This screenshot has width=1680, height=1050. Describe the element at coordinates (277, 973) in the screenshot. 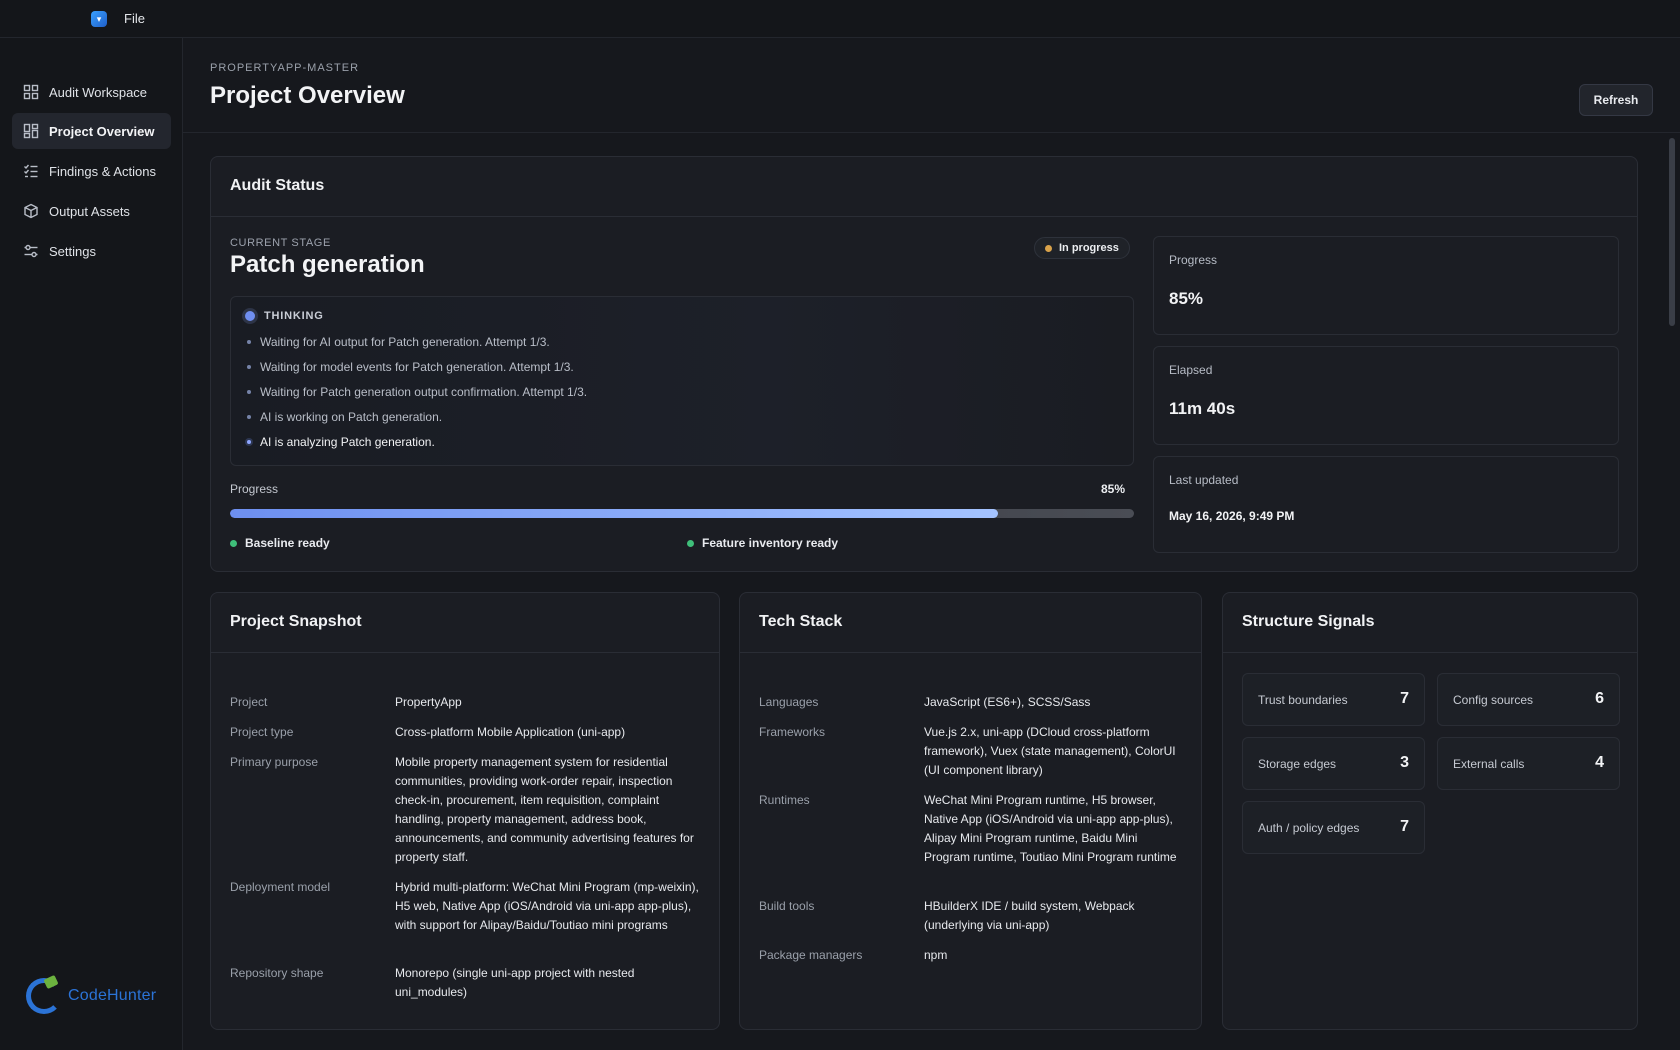

I see `field-label: Repository shape` at that location.